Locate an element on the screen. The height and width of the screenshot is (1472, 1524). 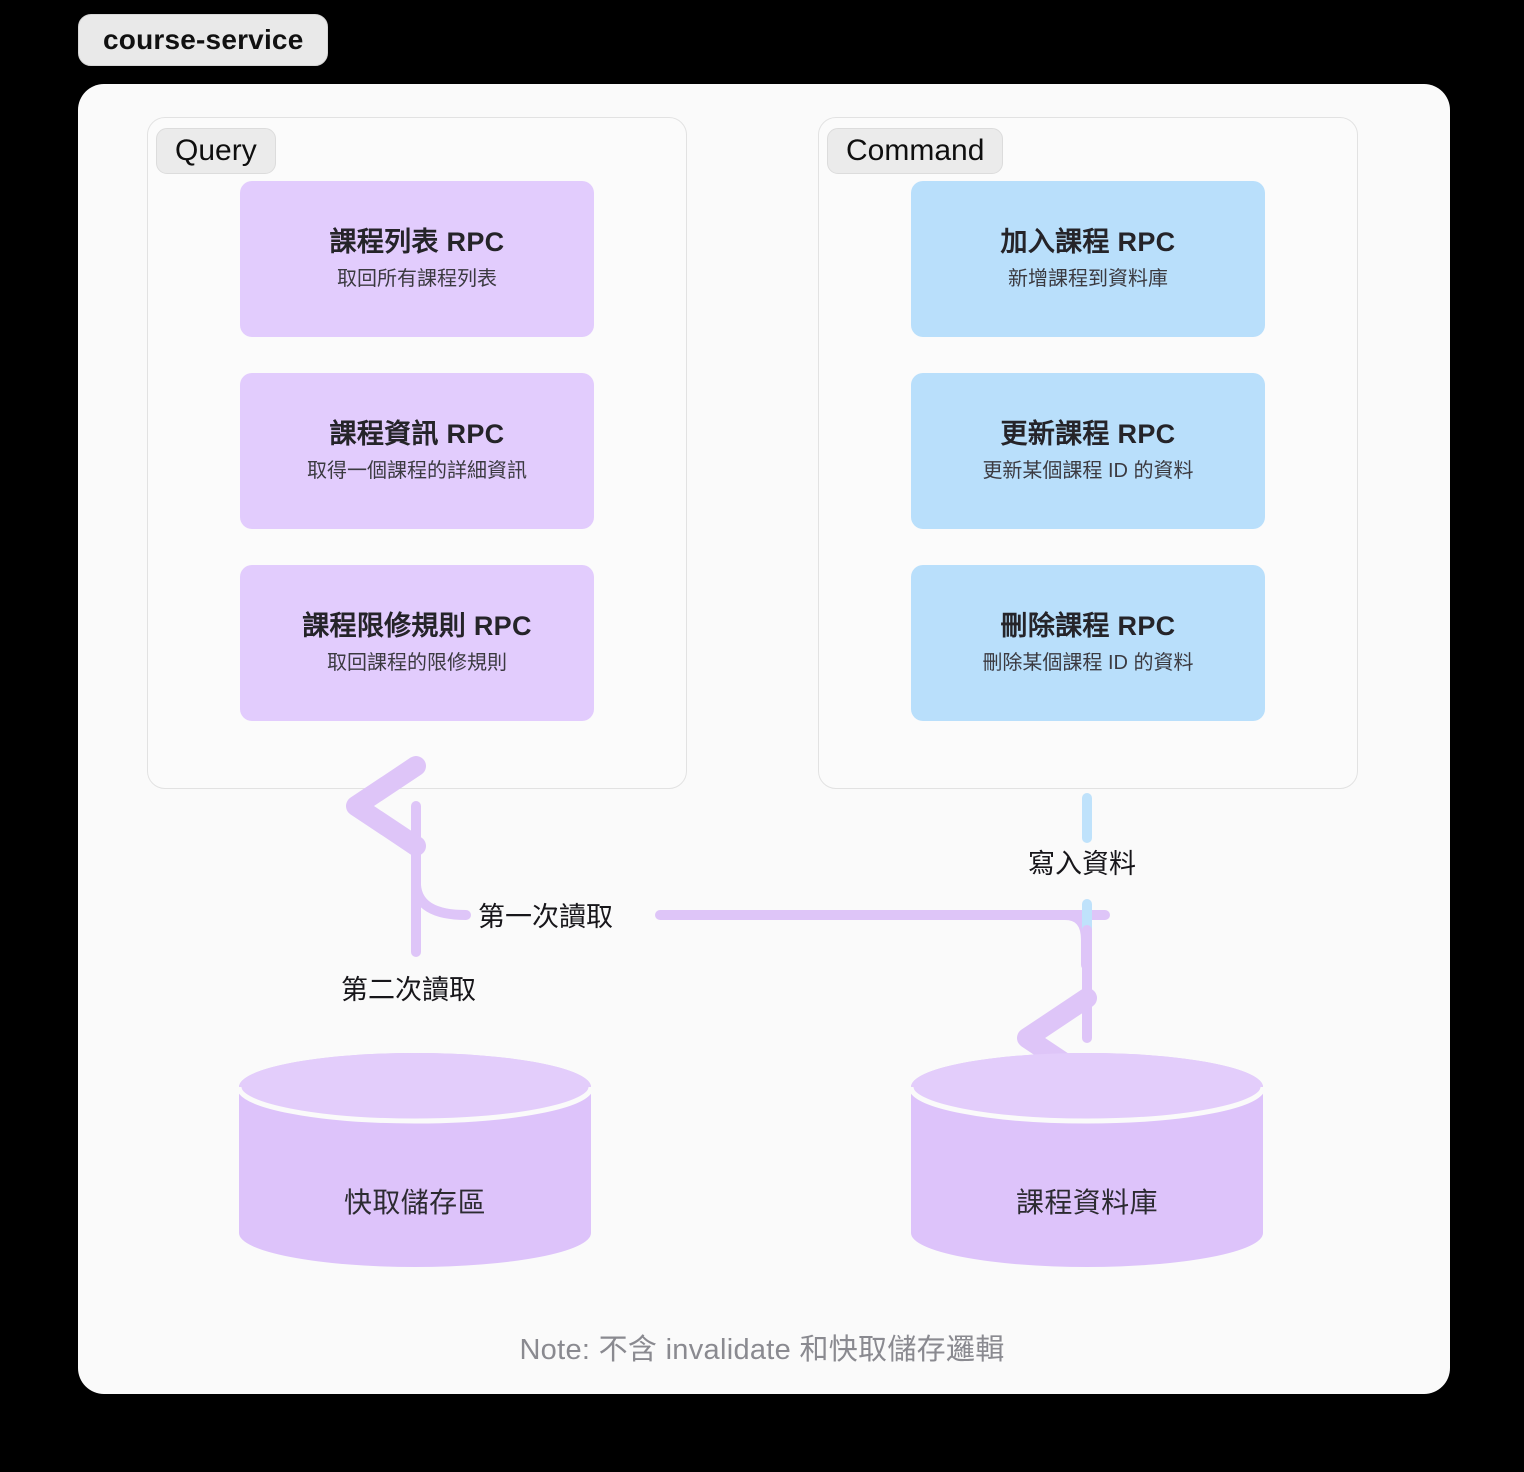
rpc-card-title: 課程列表 RPC is located at coordinates (417, 242).